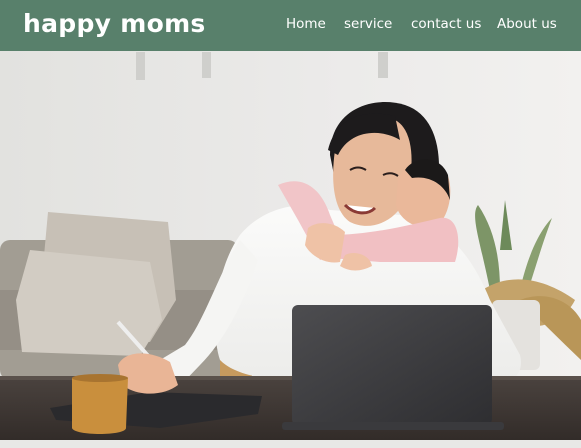 The image size is (581, 448). I want to click on nav-link-about-us: About us, so click(527, 24).